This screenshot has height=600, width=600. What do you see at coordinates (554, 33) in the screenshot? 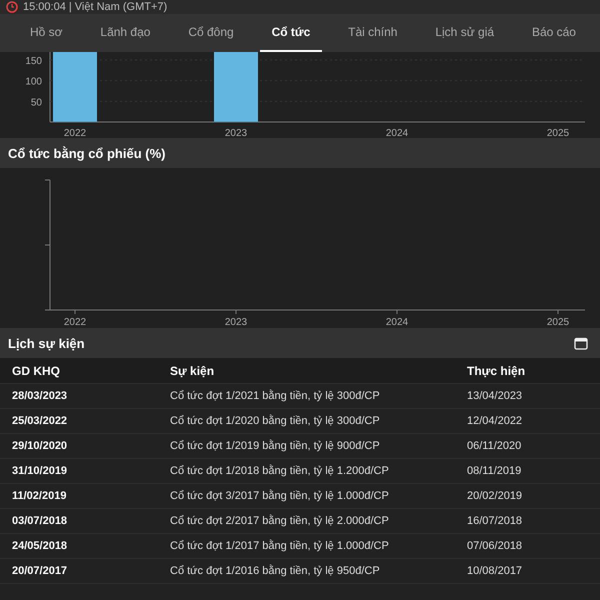
I see `tab: Báo cáo` at bounding box center [554, 33].